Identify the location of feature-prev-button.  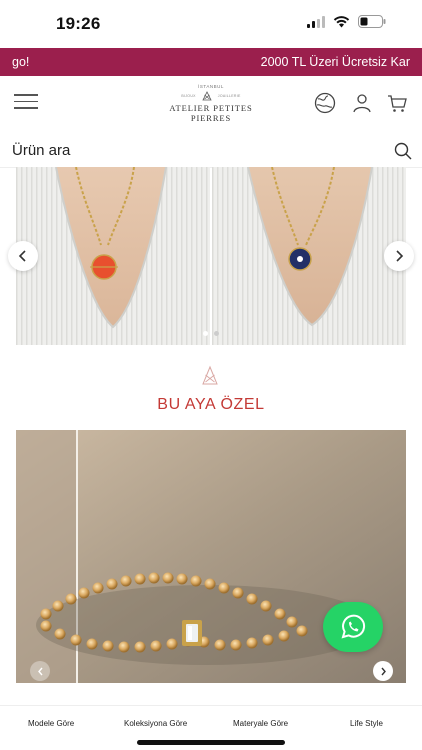
(40, 671).